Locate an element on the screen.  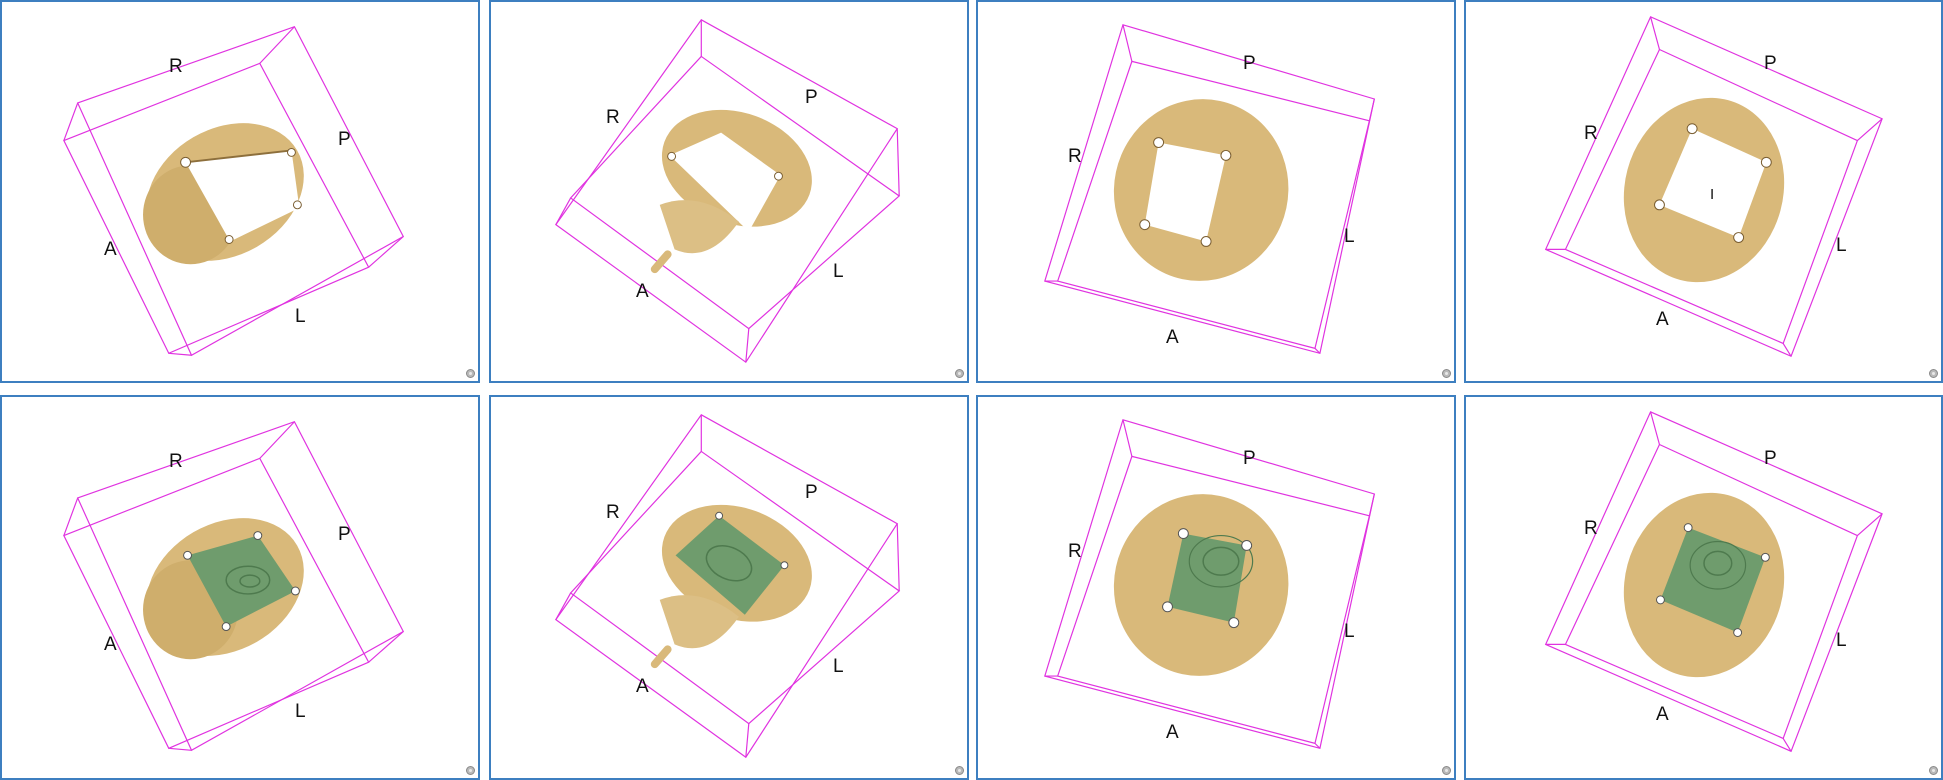
viewport-1: R P A L is located at coordinates (240, 191).